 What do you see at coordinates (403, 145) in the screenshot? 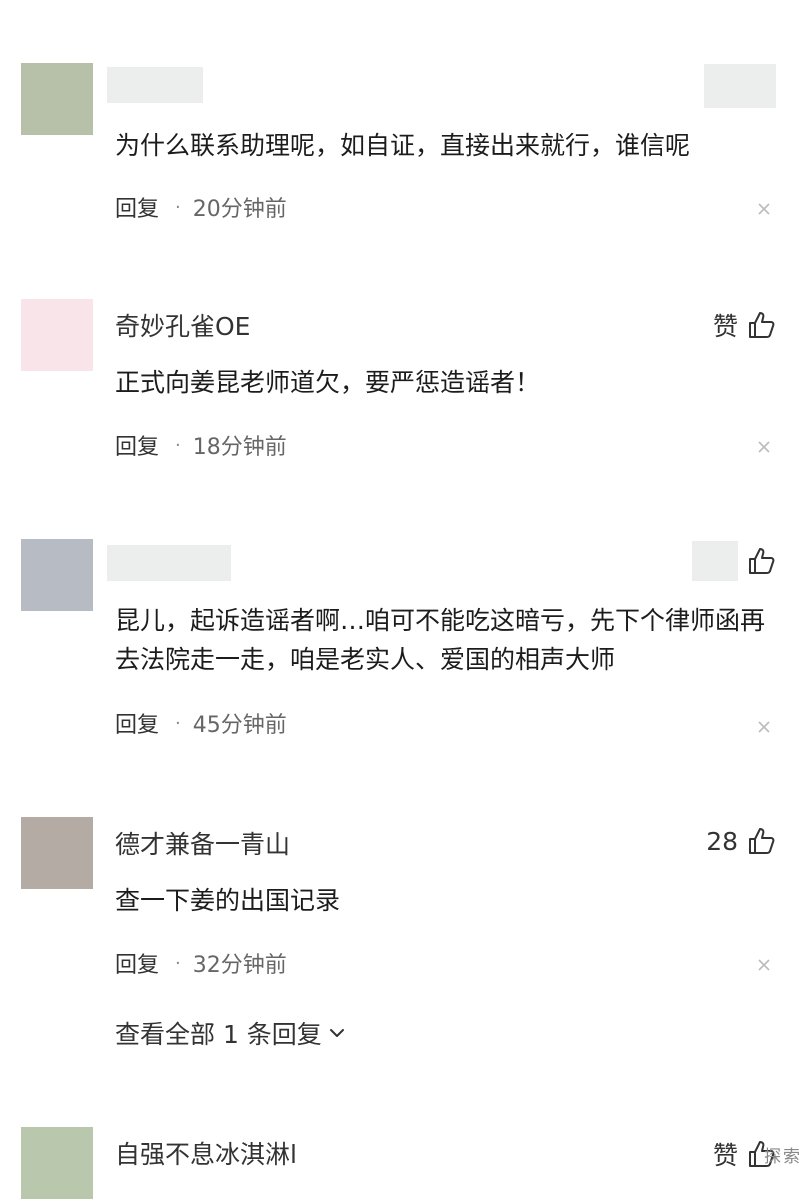
I see `comment-text: 为什么联系助理呢，如自证，直接出来就行，谁信呢` at bounding box center [403, 145].